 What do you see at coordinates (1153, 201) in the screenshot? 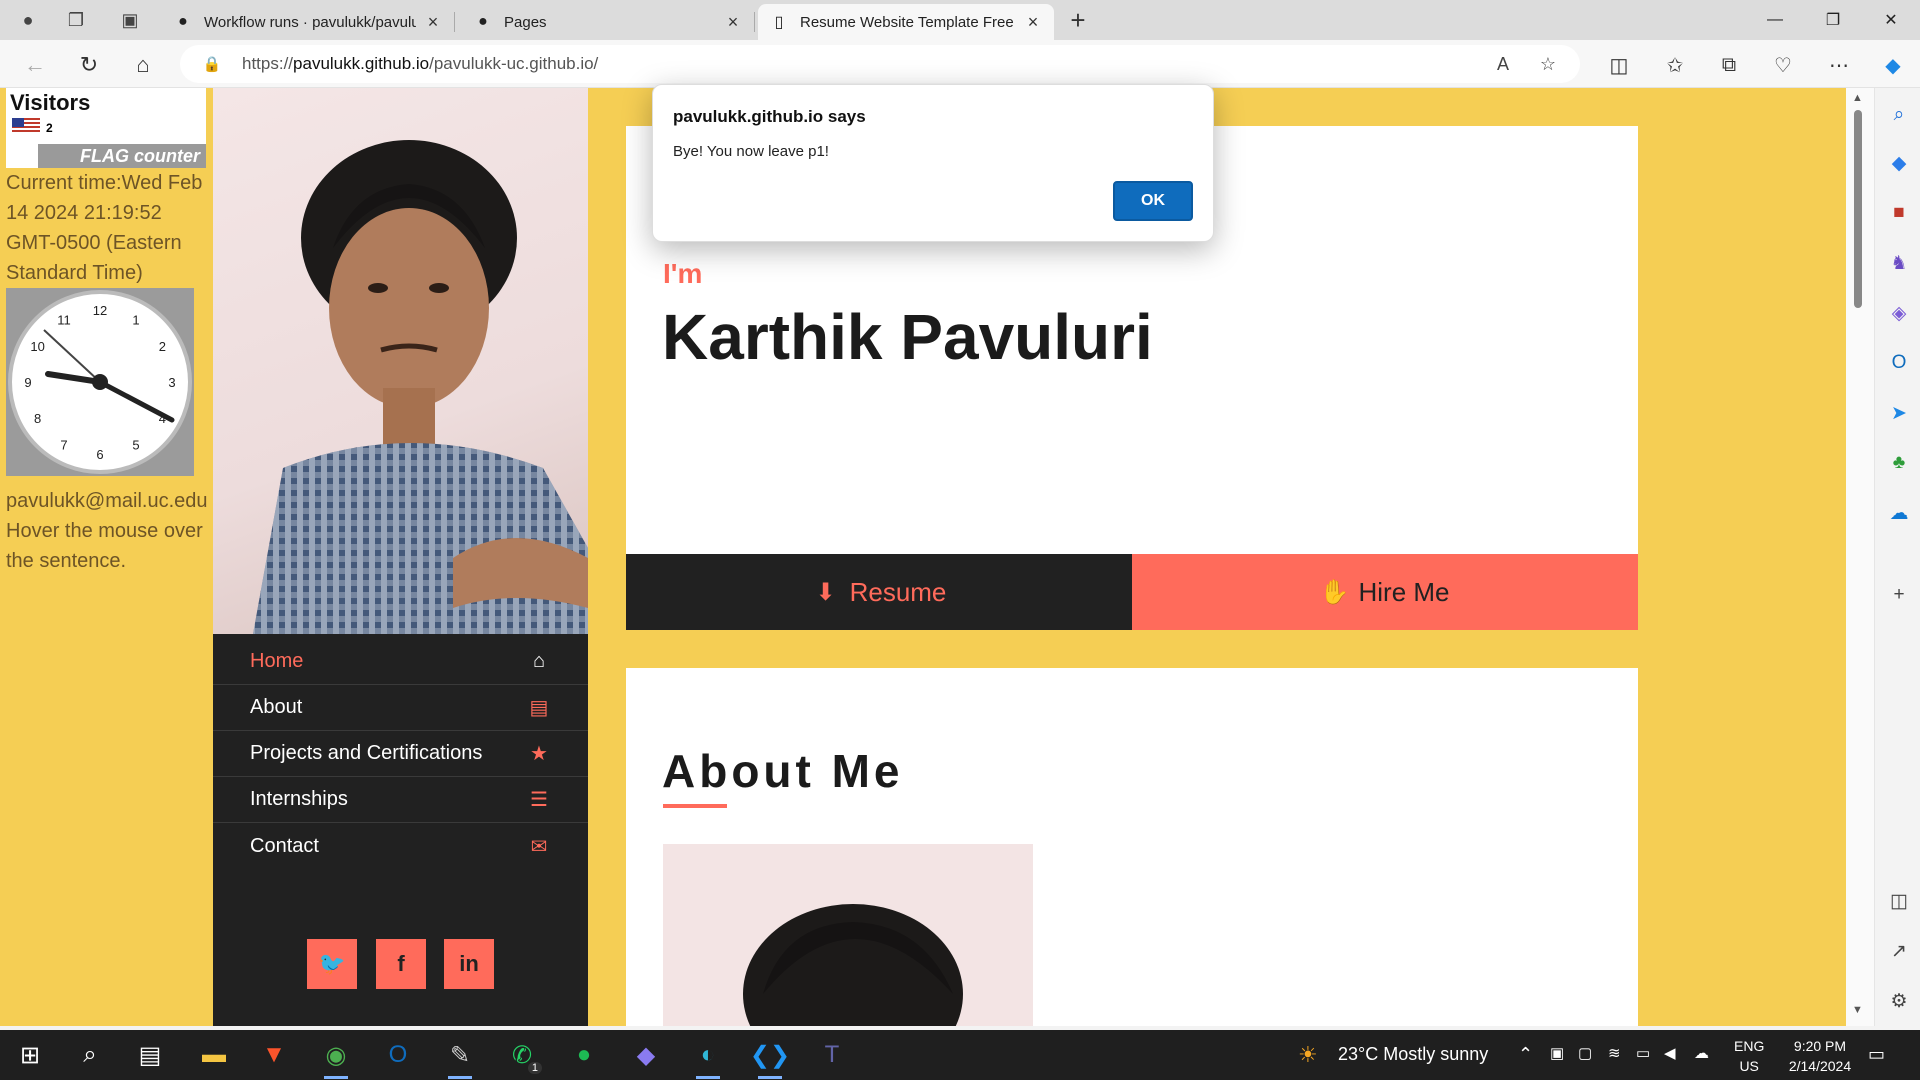
I see `ok-button: OK` at bounding box center [1153, 201].